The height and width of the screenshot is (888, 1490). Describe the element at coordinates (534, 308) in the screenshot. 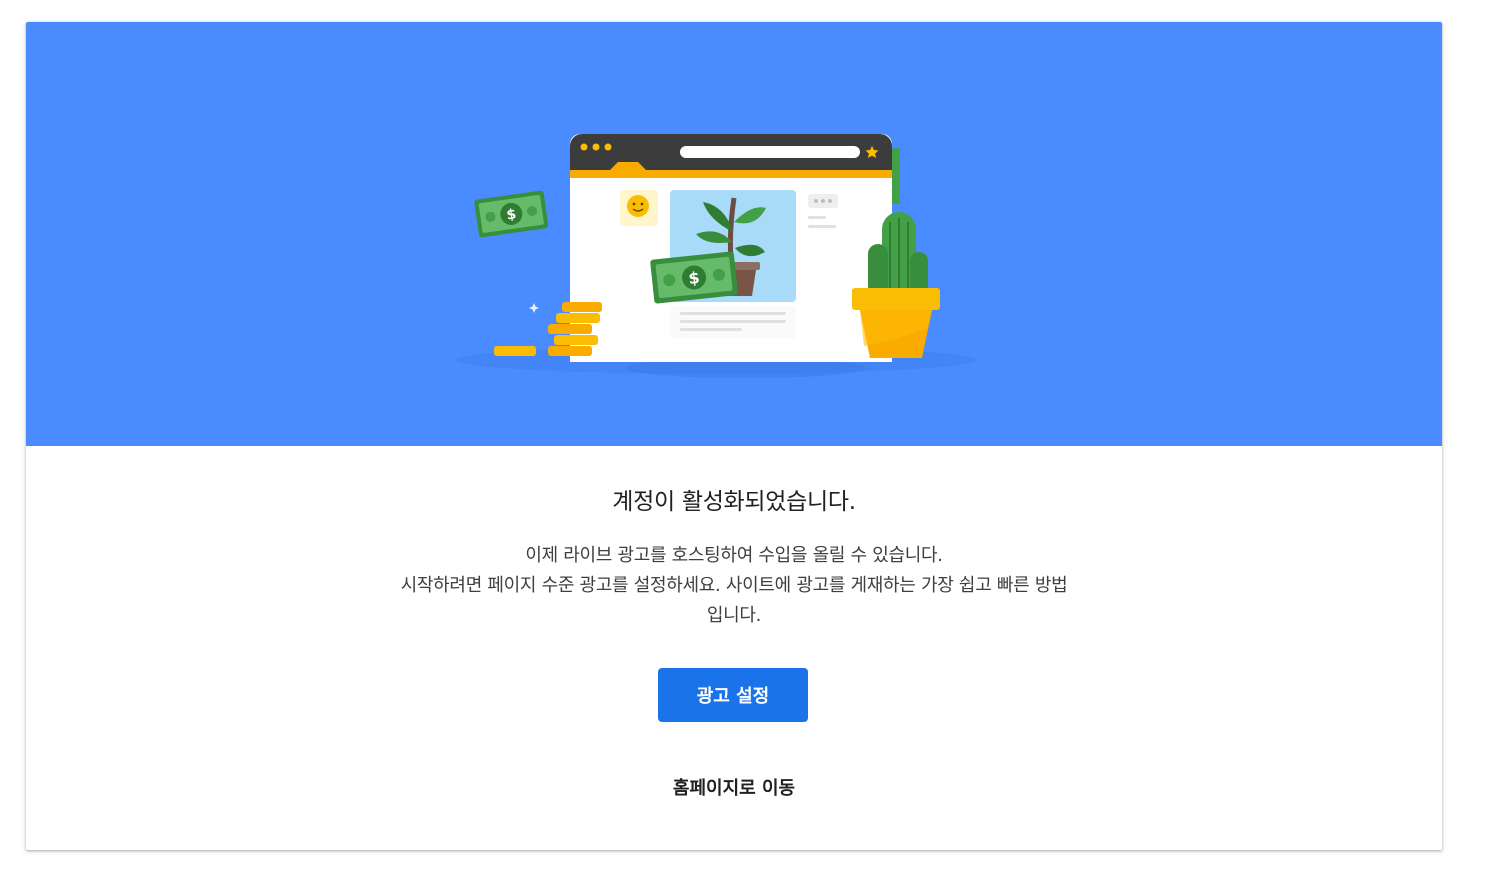

I see `sparkle-icon` at that location.